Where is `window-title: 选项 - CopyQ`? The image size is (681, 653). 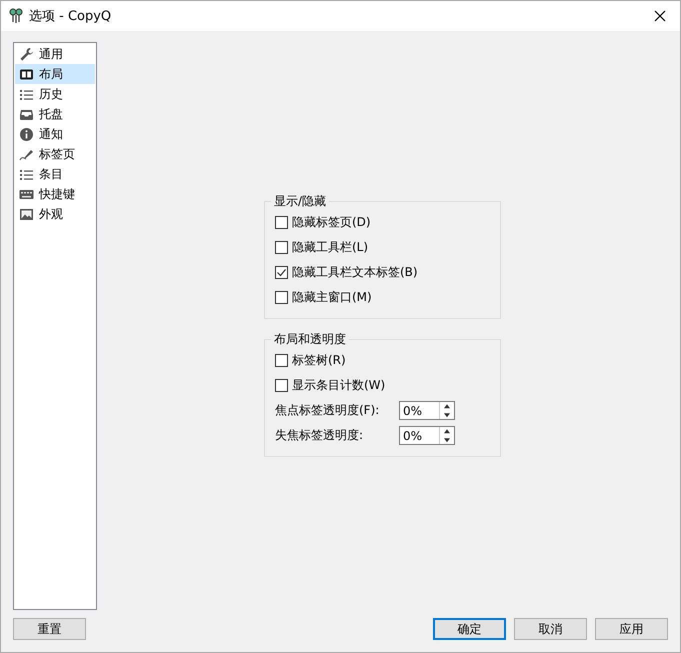 window-title: 选项 - CopyQ is located at coordinates (70, 16).